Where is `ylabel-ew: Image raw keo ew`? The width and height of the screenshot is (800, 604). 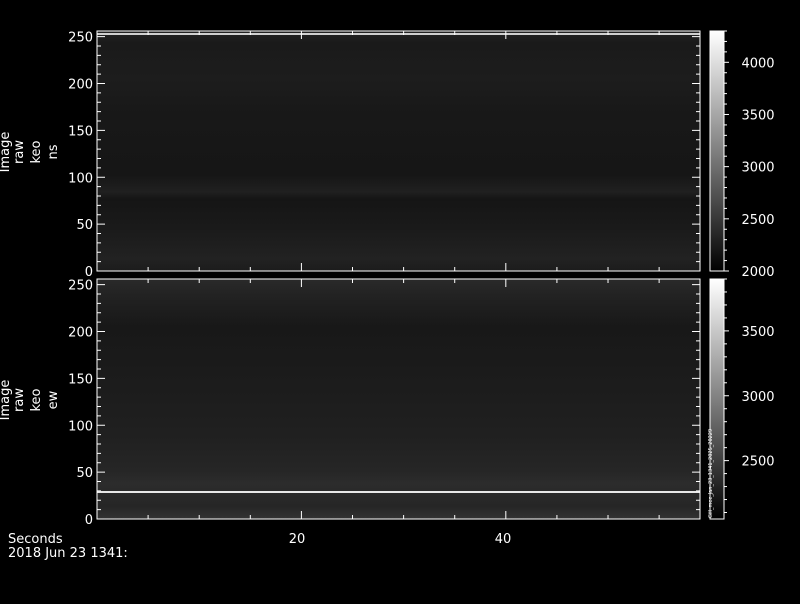
ylabel-ew: Image raw keo ew is located at coordinates (30, 400).